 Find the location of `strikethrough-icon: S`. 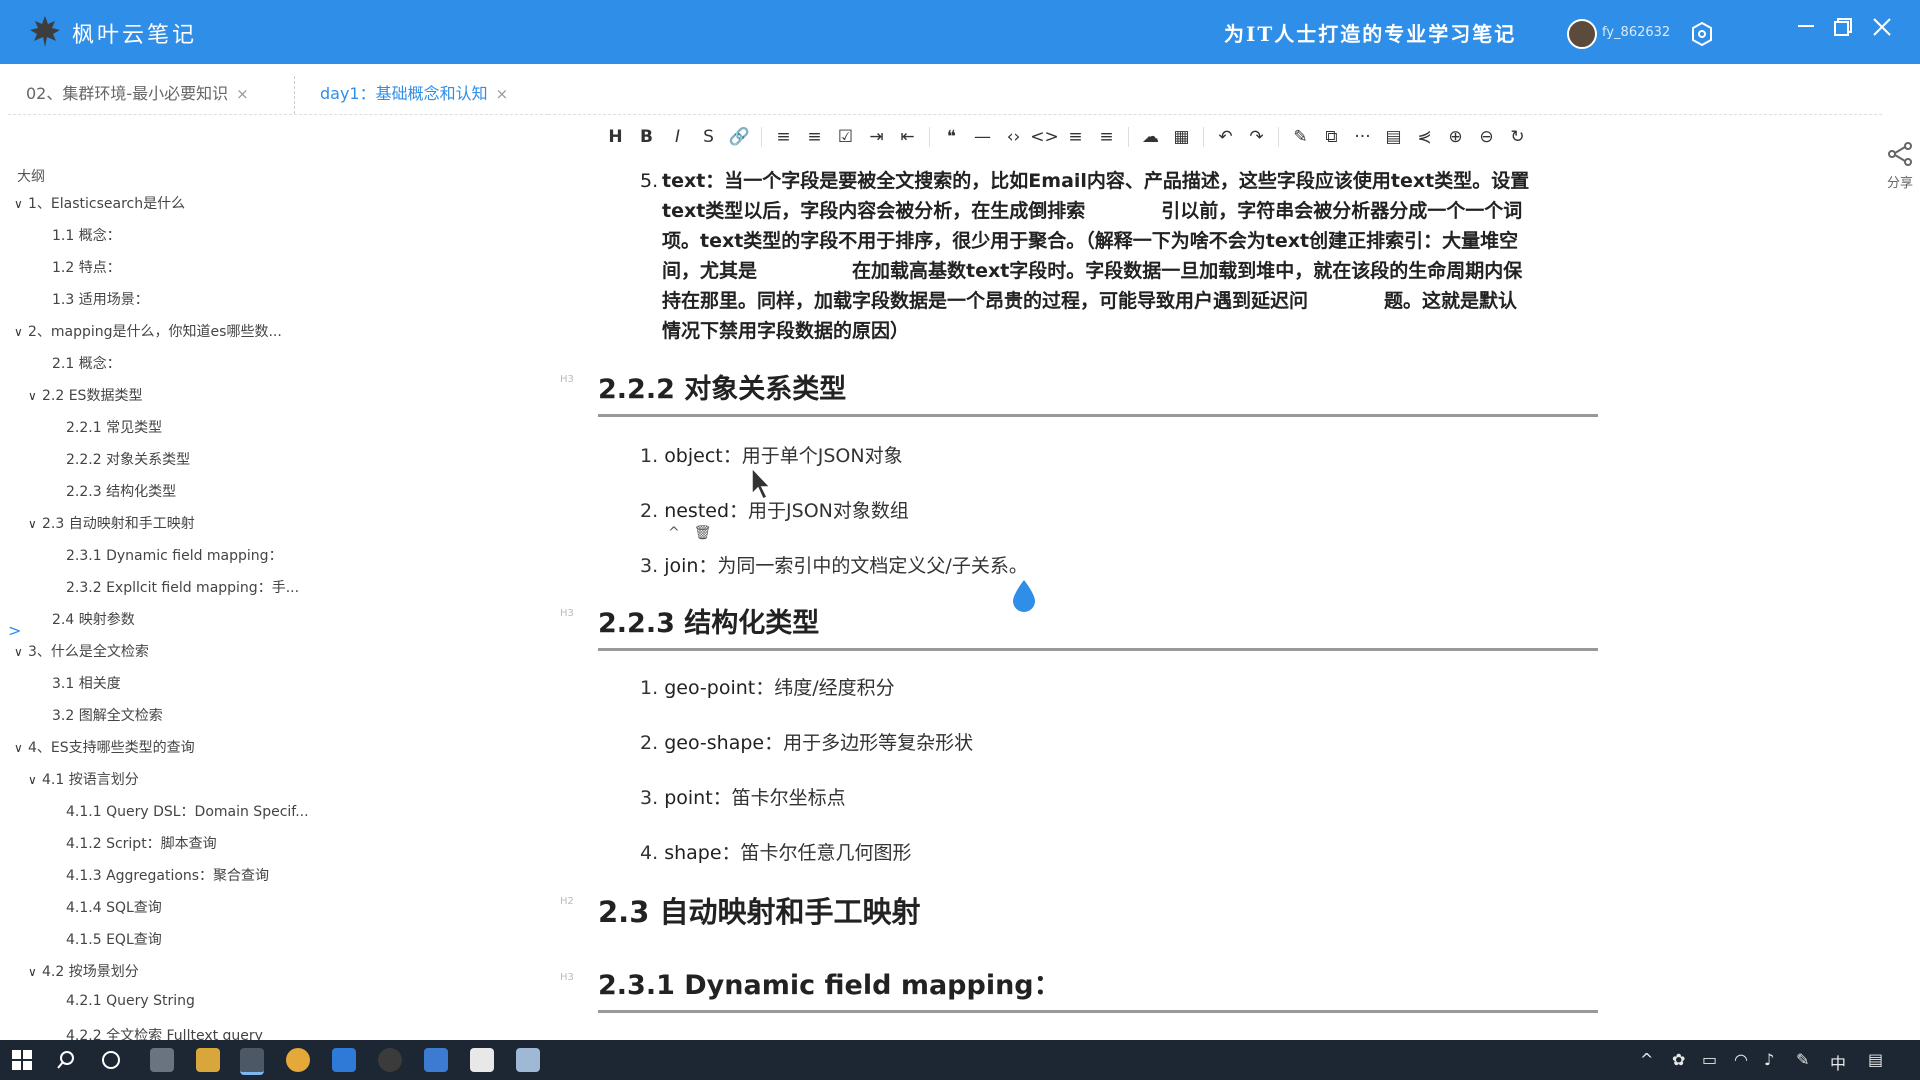

strikethrough-icon: S is located at coordinates (708, 137).